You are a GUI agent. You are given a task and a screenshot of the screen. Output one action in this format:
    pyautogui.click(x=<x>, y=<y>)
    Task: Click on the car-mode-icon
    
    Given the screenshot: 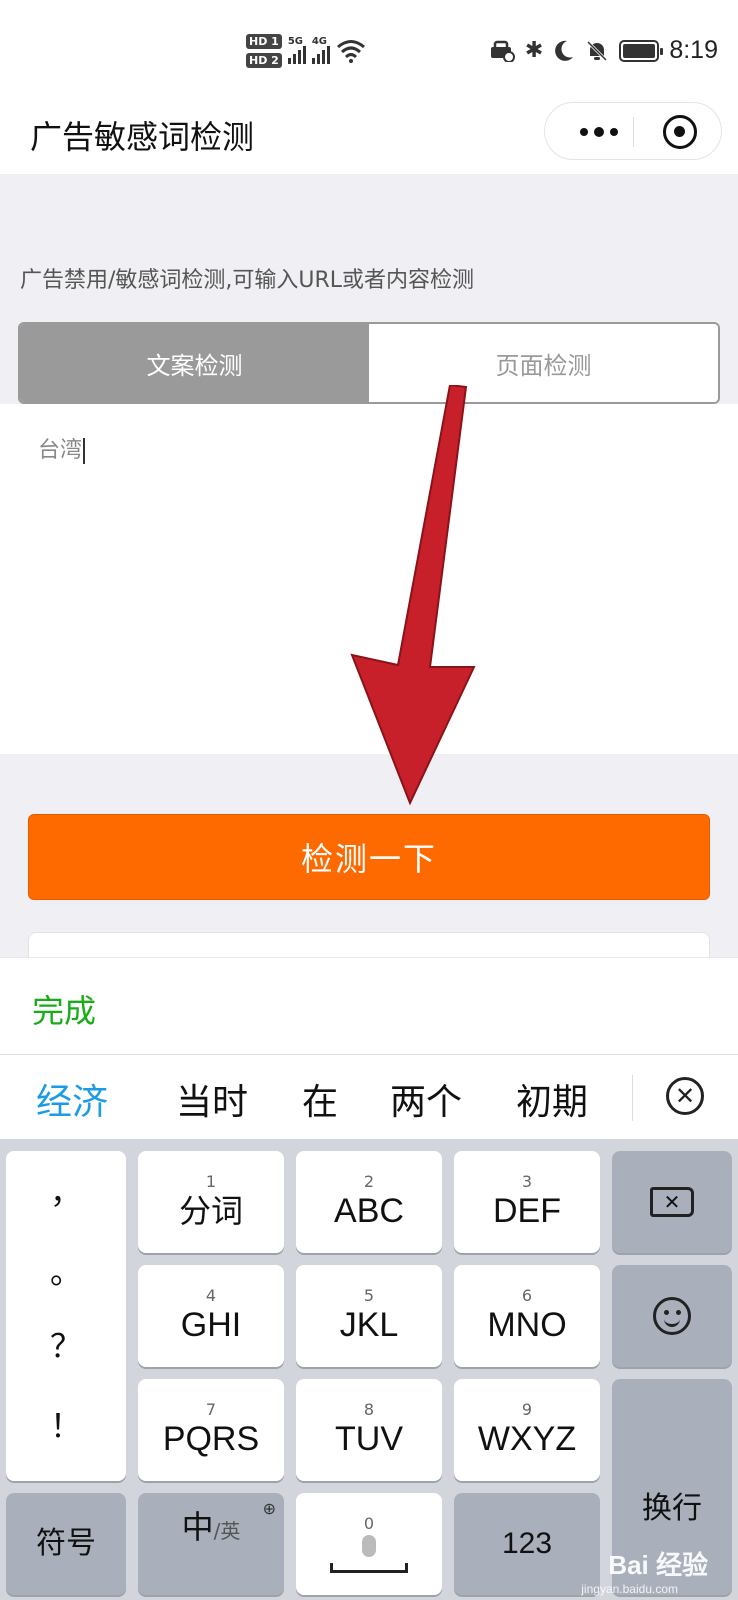 What is the action you would take?
    pyautogui.click(x=502, y=51)
    